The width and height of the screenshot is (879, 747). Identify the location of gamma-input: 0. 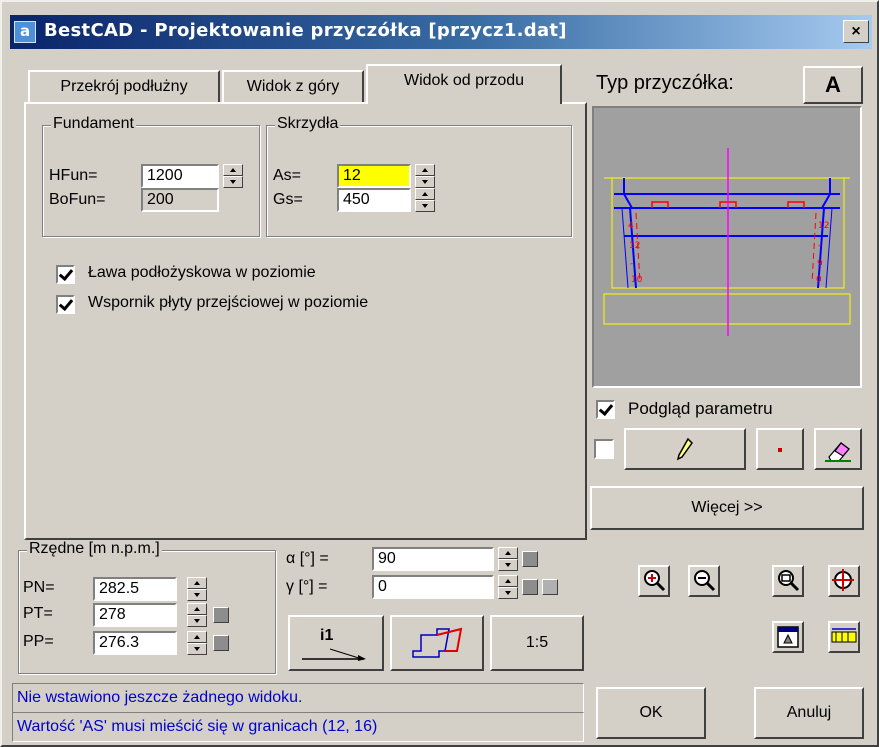
(433, 587).